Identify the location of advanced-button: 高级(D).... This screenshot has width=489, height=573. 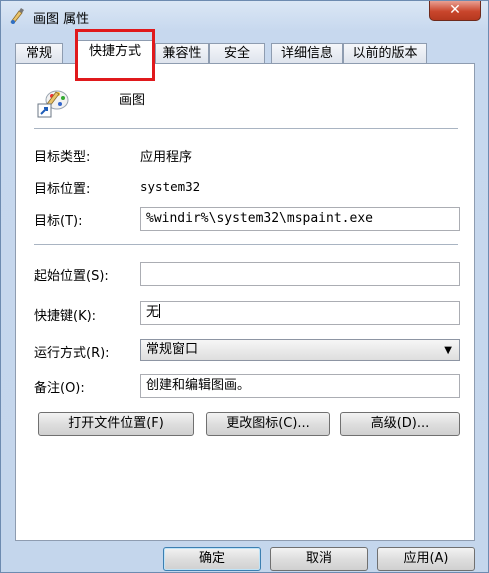
(400, 424).